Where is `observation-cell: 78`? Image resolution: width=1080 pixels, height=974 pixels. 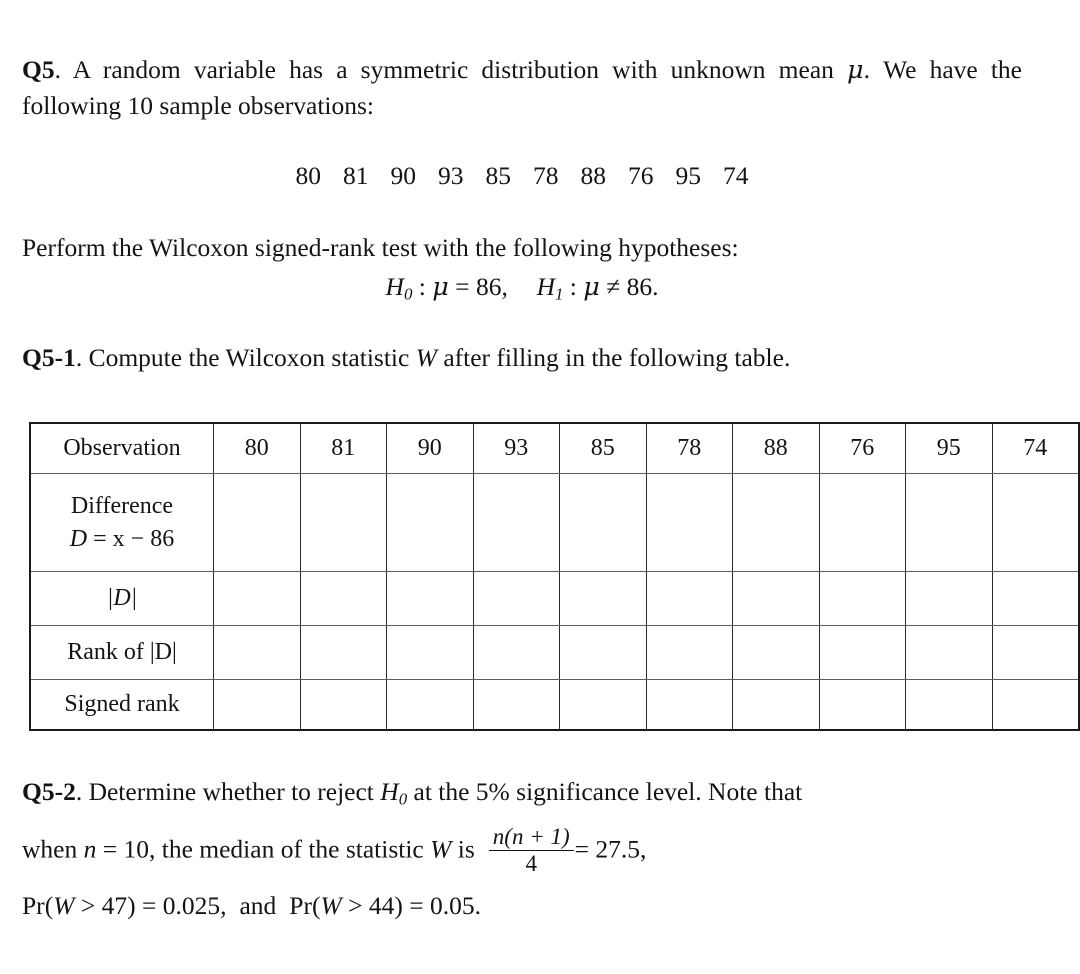 observation-cell: 78 is located at coordinates (689, 448).